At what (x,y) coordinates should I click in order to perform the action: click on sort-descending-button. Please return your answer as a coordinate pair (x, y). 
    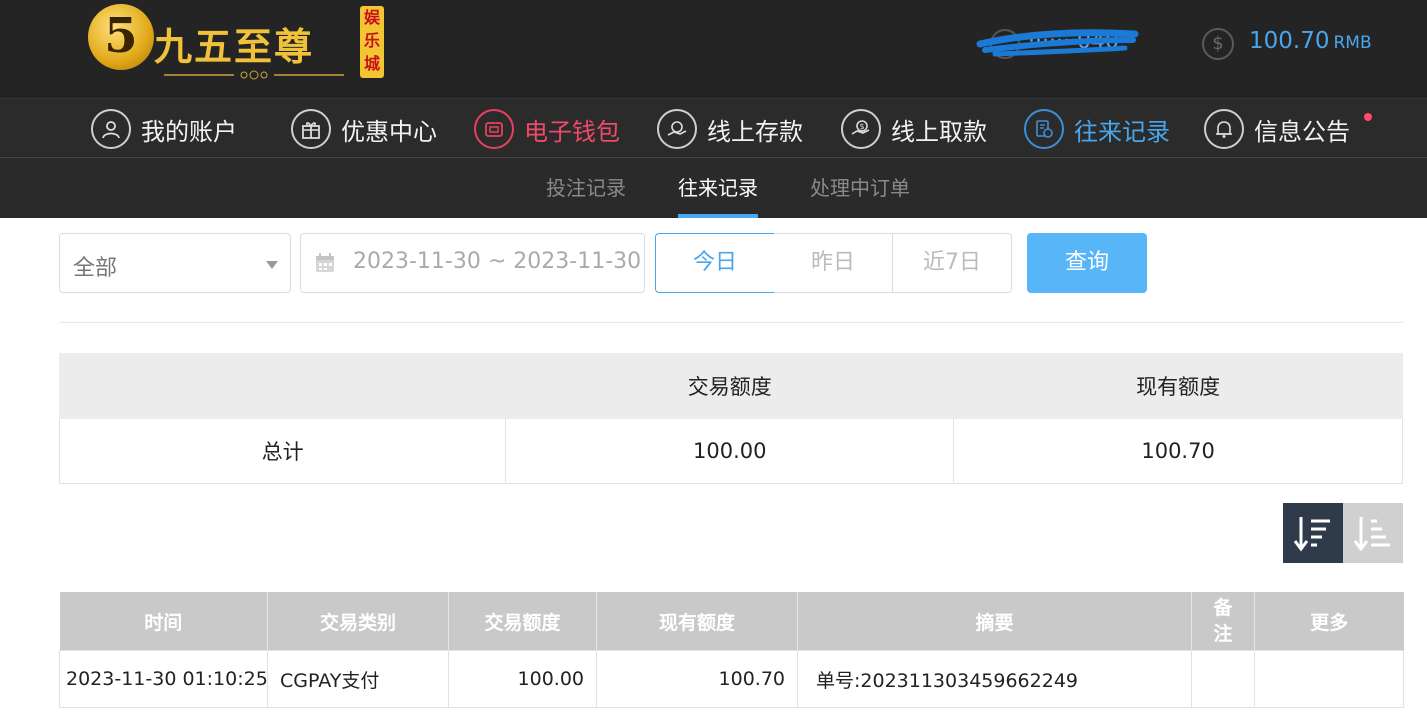
    Looking at the image, I should click on (1313, 533).